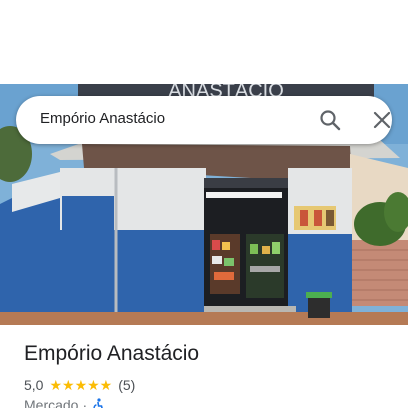 The image size is (408, 408). What do you see at coordinates (112, 353) in the screenshot?
I see `place-title: Empório Anastácio` at bounding box center [112, 353].